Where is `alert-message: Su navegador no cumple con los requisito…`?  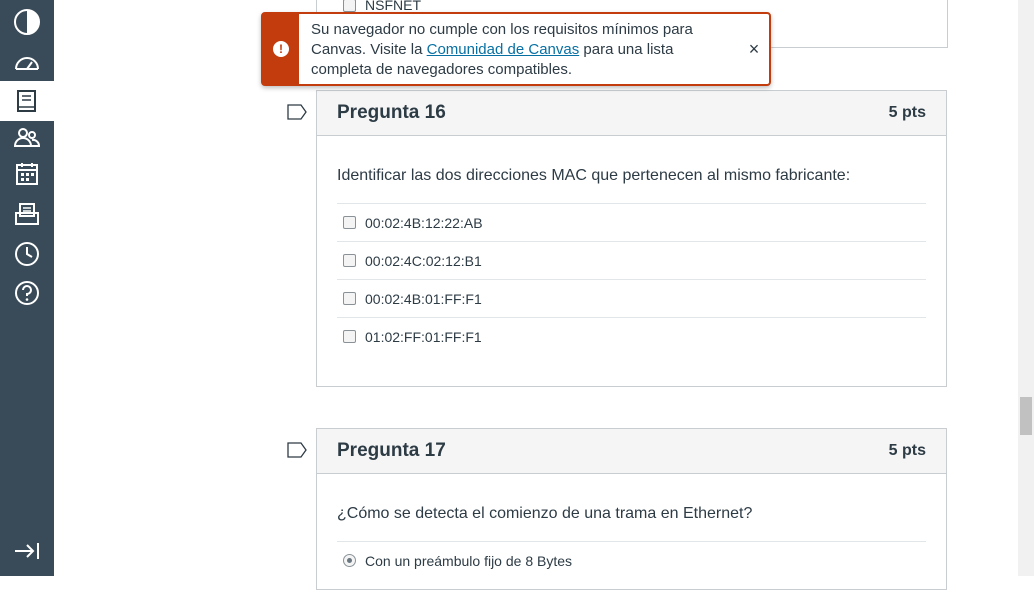 alert-message: Su navegador no cumple con los requisito… is located at coordinates (519, 49).